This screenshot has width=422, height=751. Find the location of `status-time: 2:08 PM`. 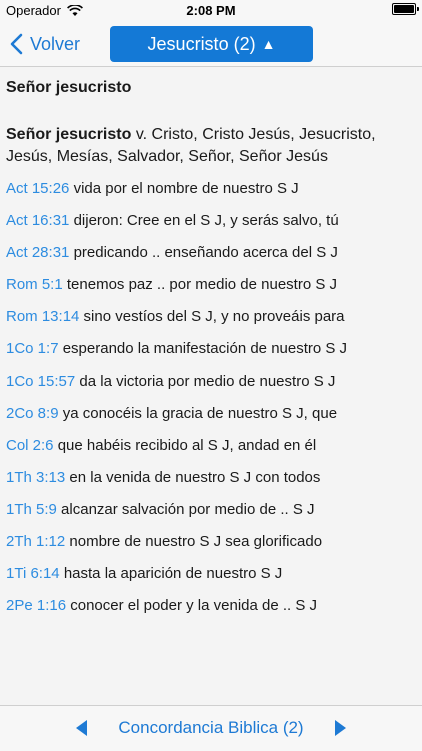

status-time: 2:08 PM is located at coordinates (211, 10).